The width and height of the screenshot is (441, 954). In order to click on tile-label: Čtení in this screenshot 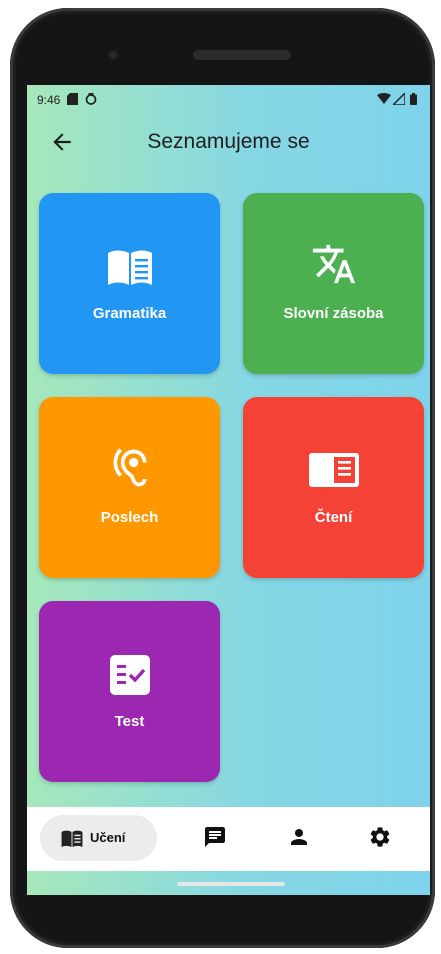, I will do `click(333, 517)`.